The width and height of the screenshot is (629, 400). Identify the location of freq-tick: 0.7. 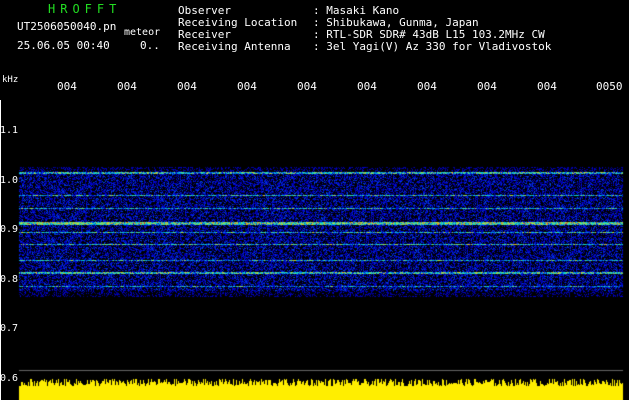
(9, 328).